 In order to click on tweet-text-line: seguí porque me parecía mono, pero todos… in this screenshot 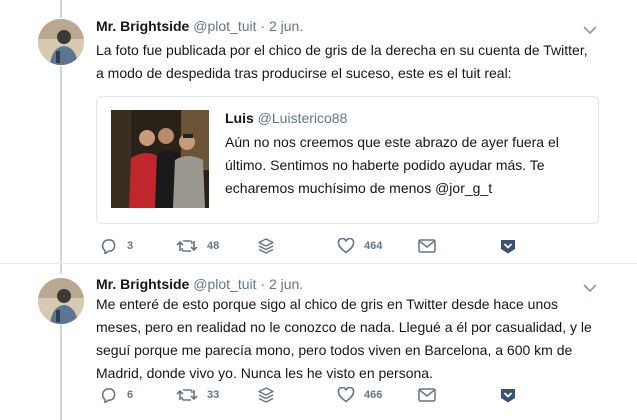, I will do `click(334, 350)`.